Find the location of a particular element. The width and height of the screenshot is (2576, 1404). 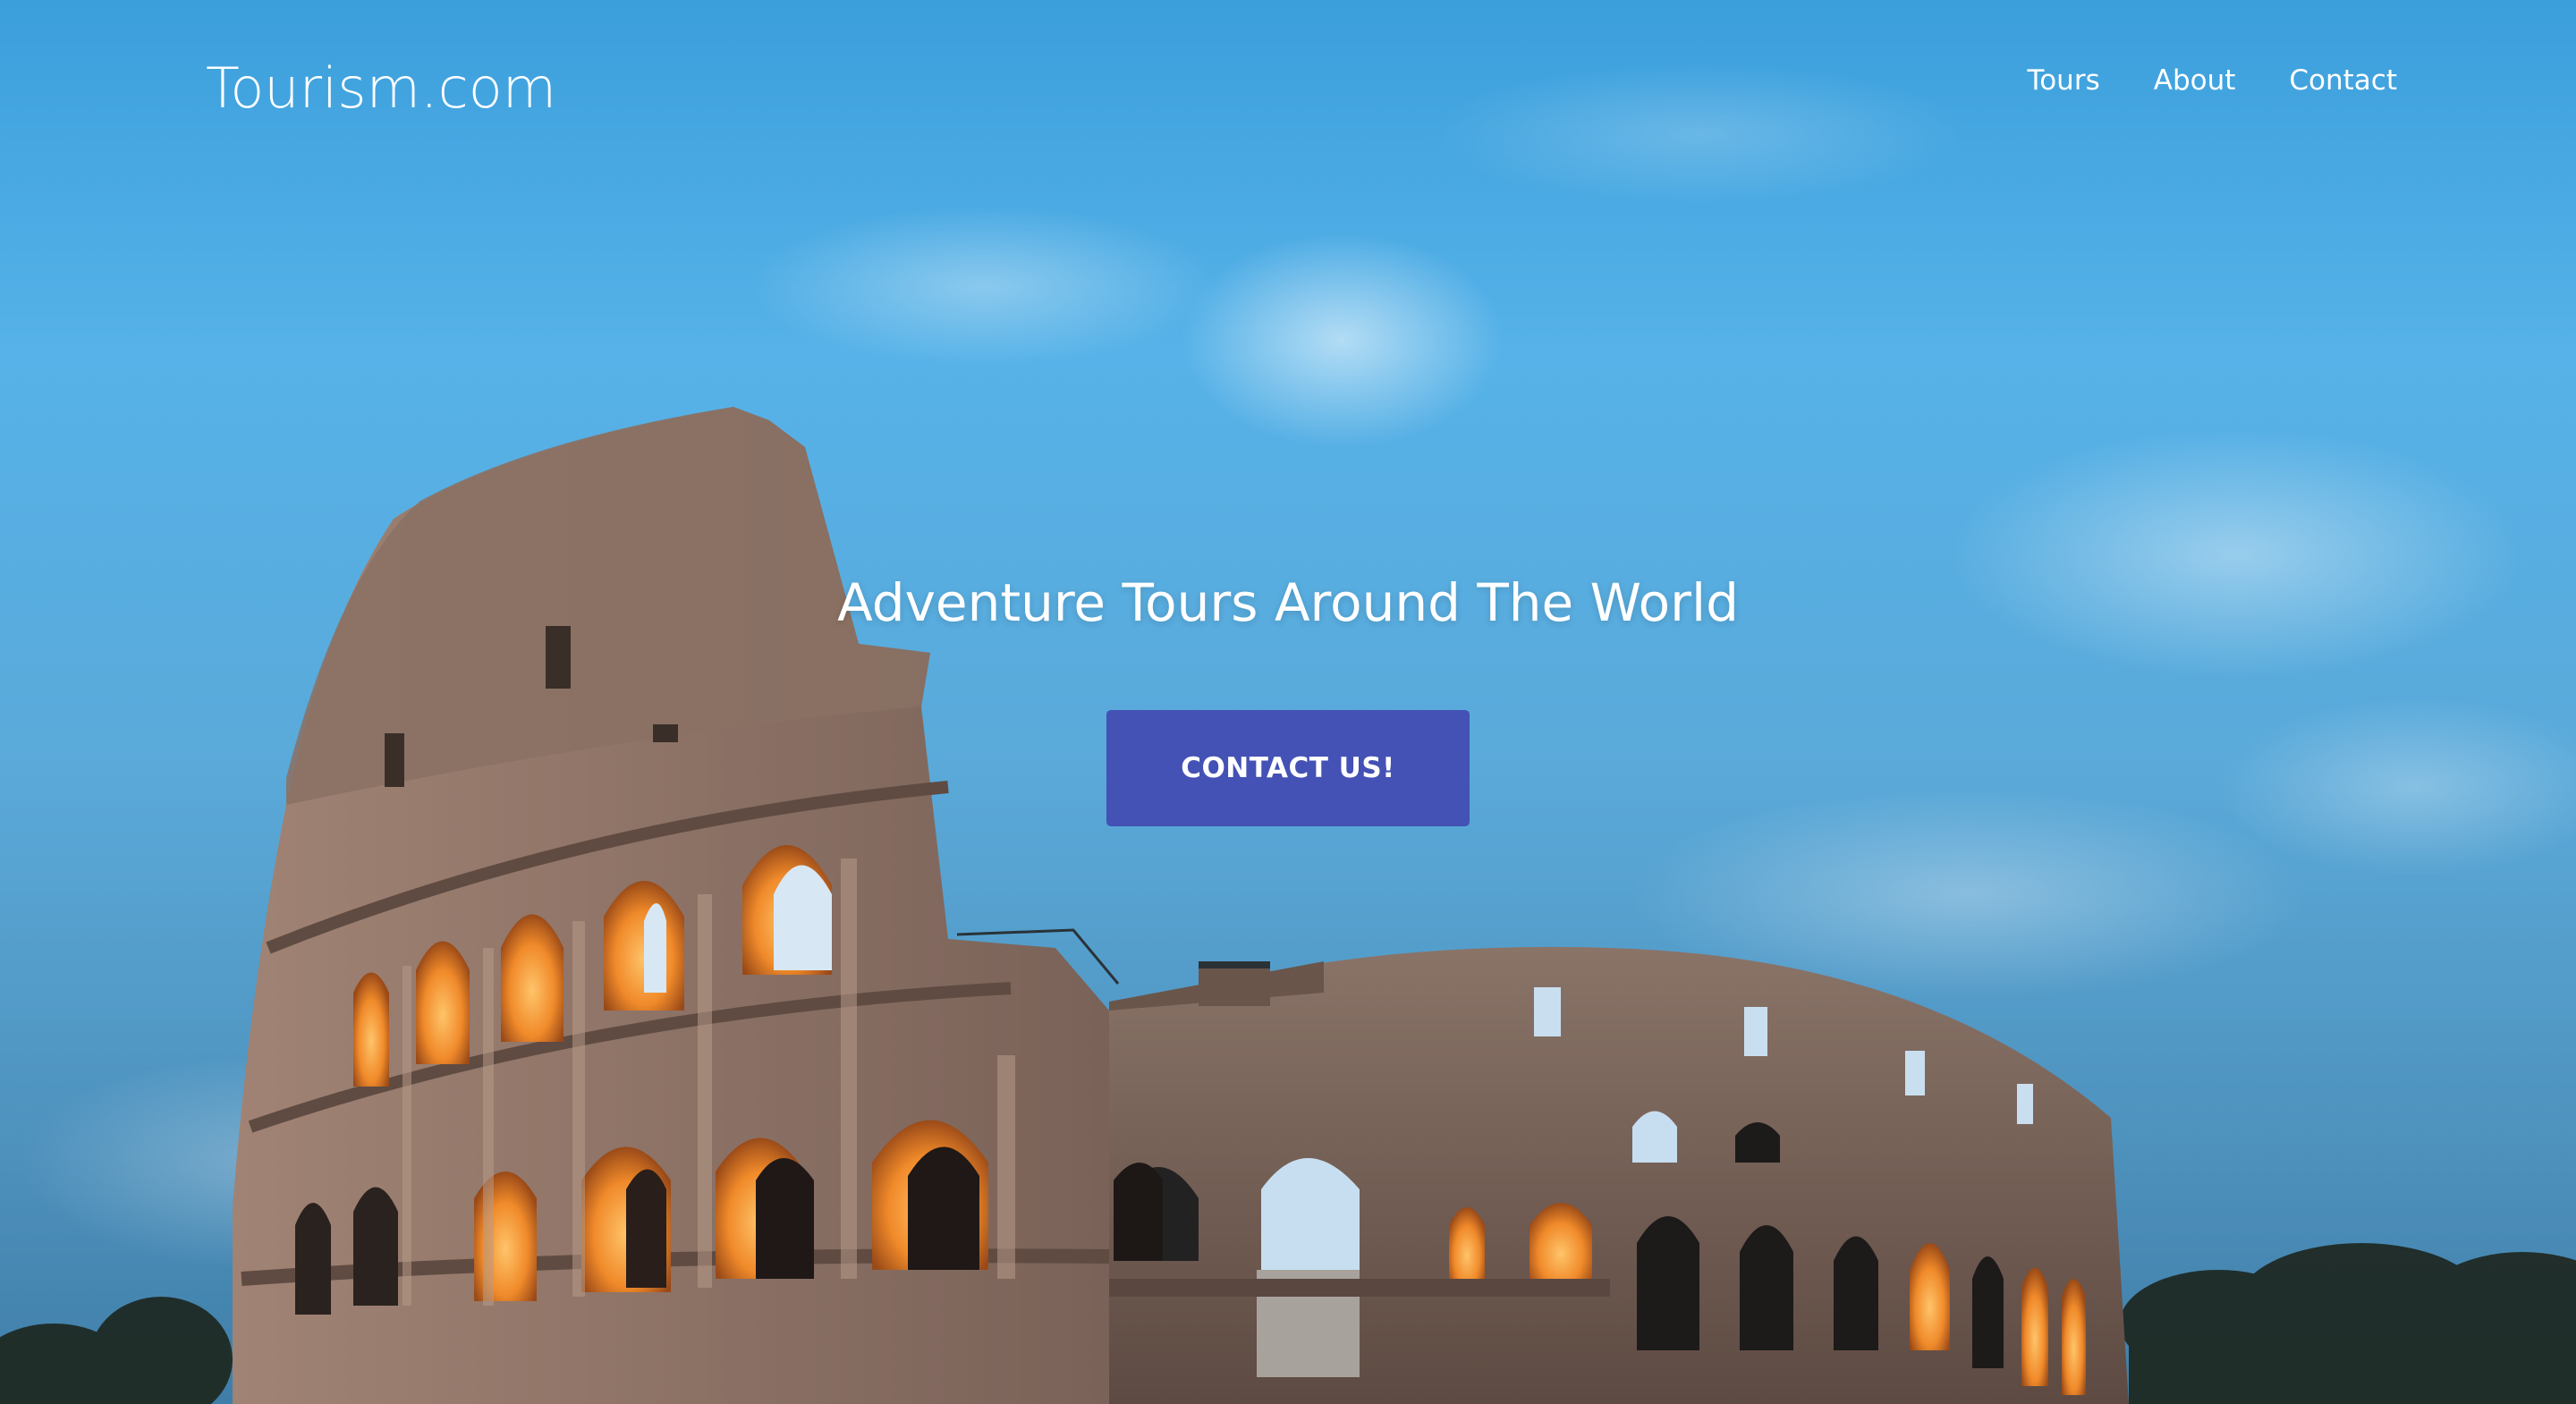

nav-link-about: About is located at coordinates (2195, 81).